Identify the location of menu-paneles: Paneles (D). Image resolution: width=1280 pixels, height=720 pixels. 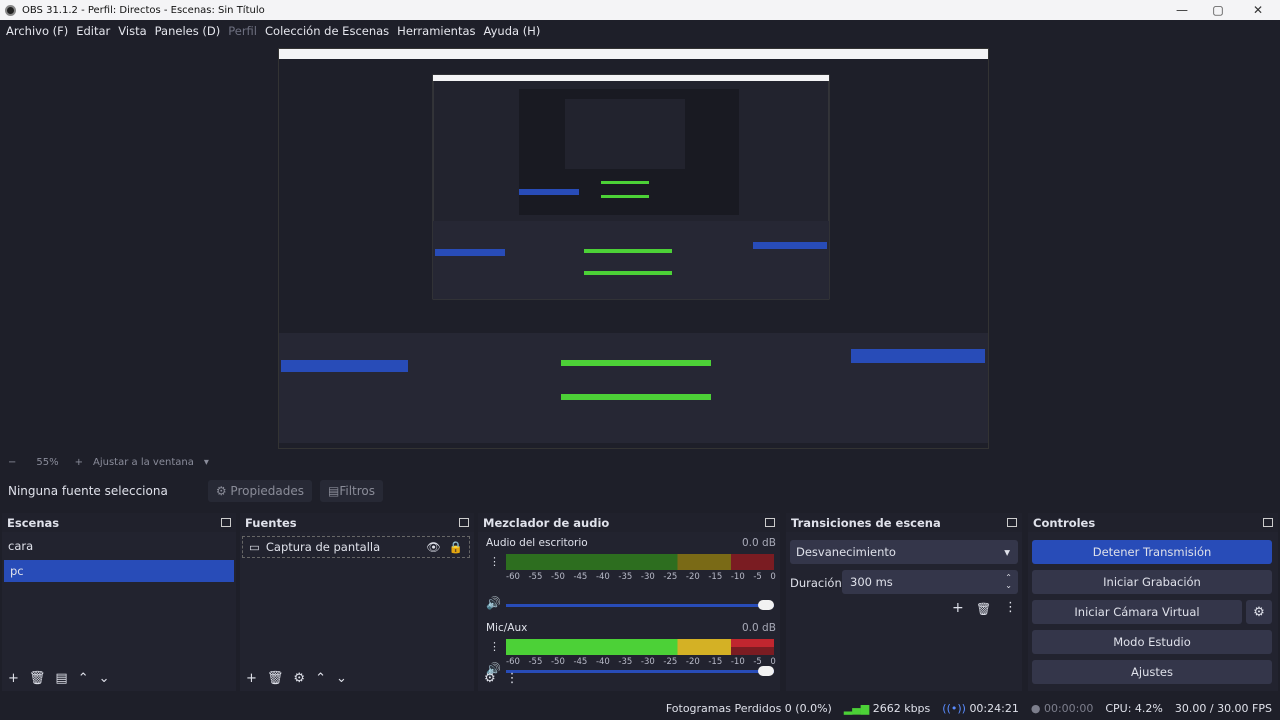
(188, 31).